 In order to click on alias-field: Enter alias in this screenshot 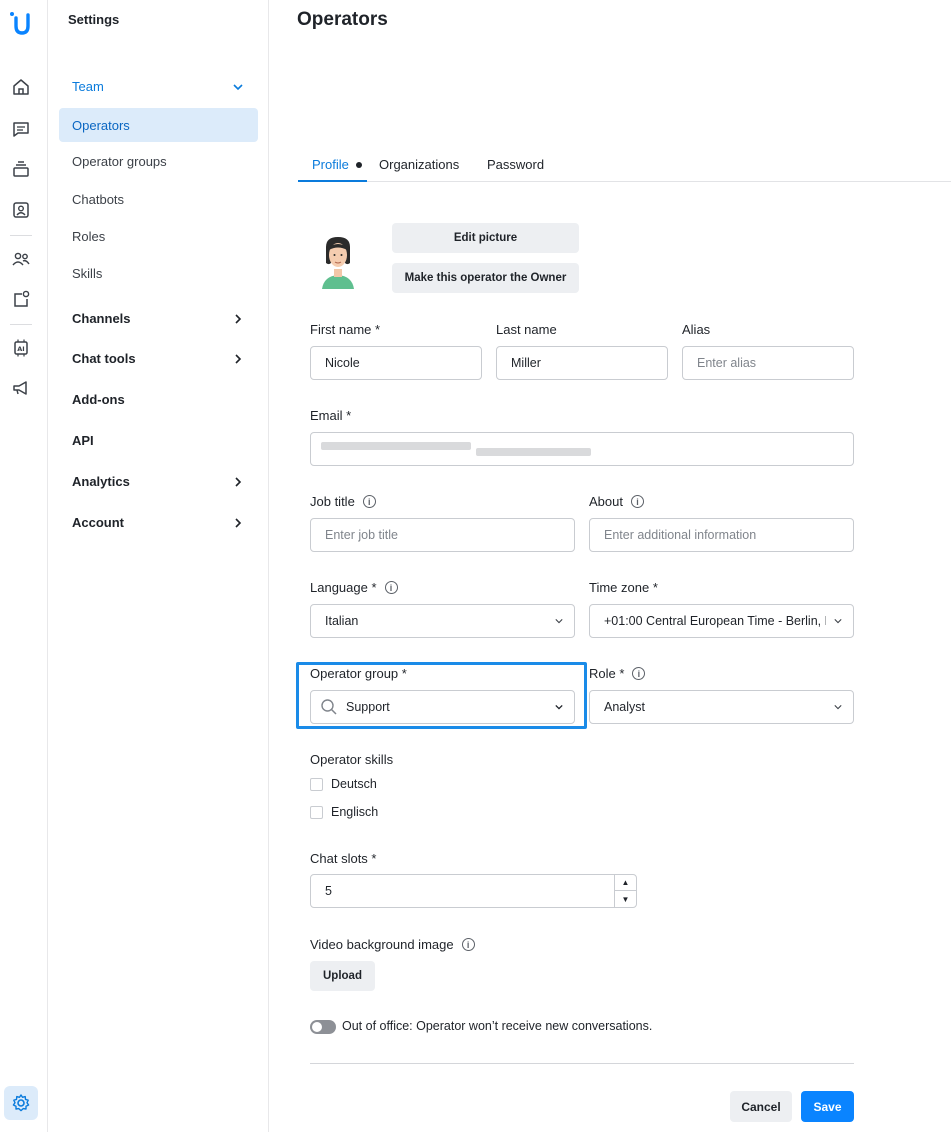, I will do `click(768, 363)`.